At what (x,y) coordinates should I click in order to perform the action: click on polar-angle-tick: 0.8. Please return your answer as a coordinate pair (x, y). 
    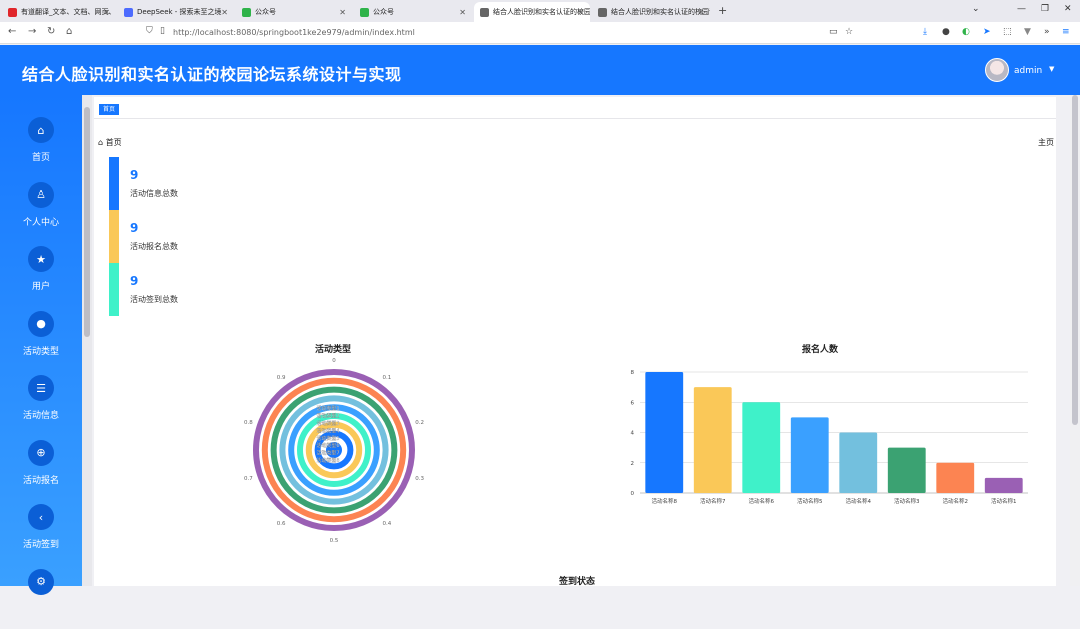
    Looking at the image, I should click on (248, 423).